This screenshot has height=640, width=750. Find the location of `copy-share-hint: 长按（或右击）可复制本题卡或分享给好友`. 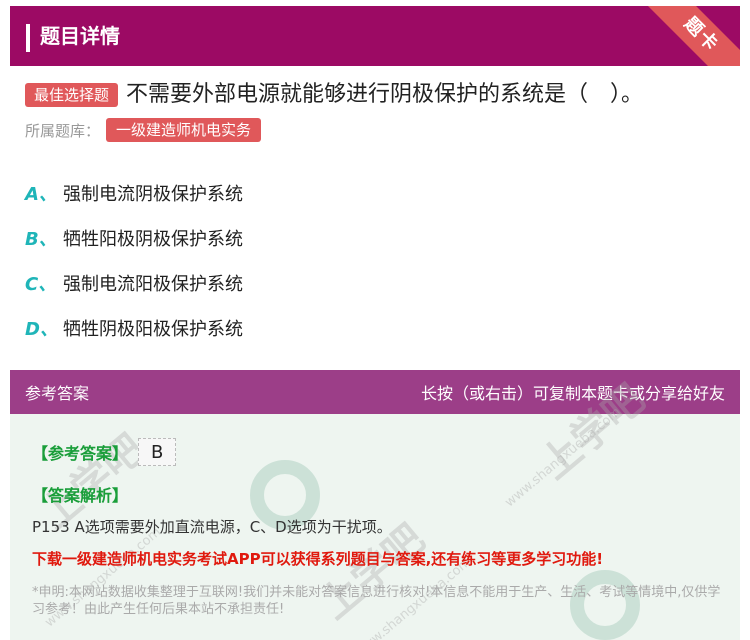

copy-share-hint: 长按（或右击）可复制本题卡或分享给好友 is located at coordinates (572, 393).